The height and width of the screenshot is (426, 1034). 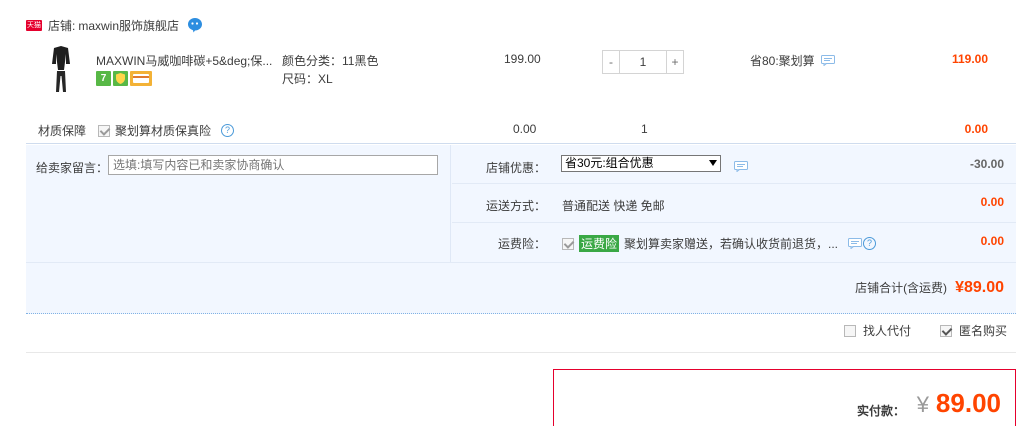 I want to click on shipping-method: 普通配送 快递 免邮, so click(x=613, y=206).